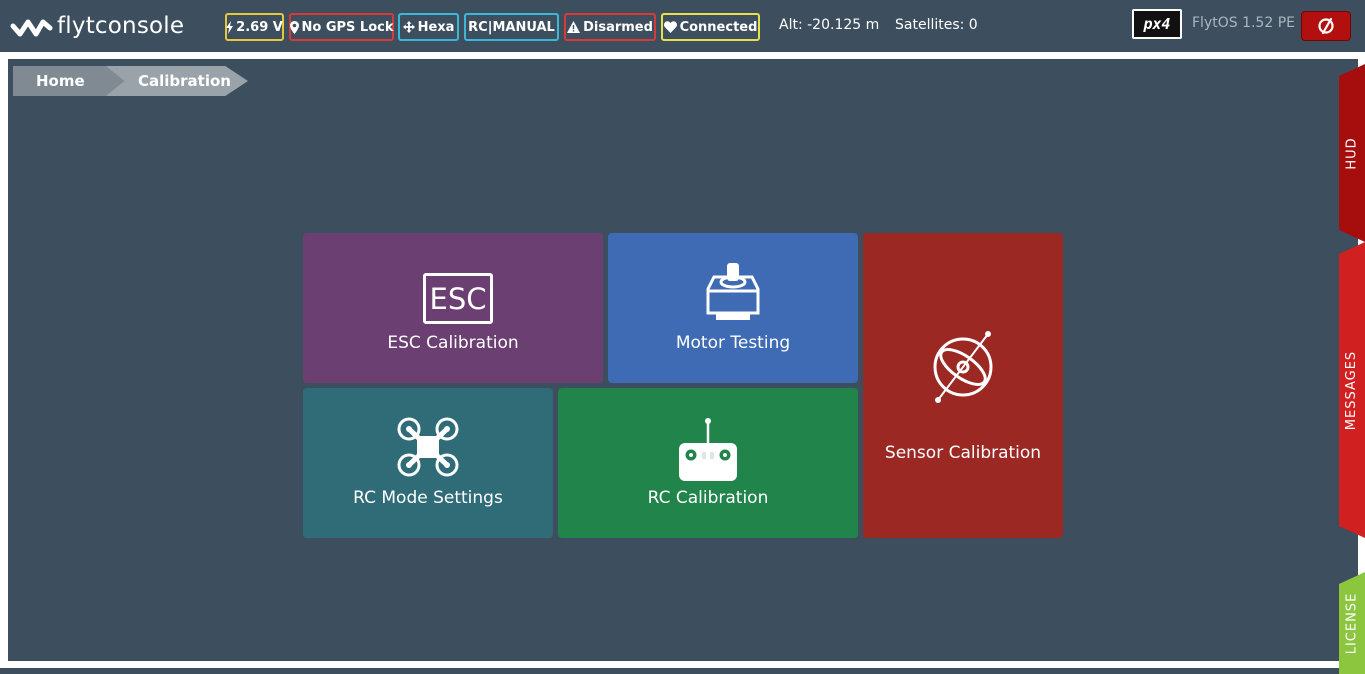 This screenshot has height=674, width=1365. What do you see at coordinates (829, 25) in the screenshot?
I see `altitude-readout: Alt: -20.125 m` at bounding box center [829, 25].